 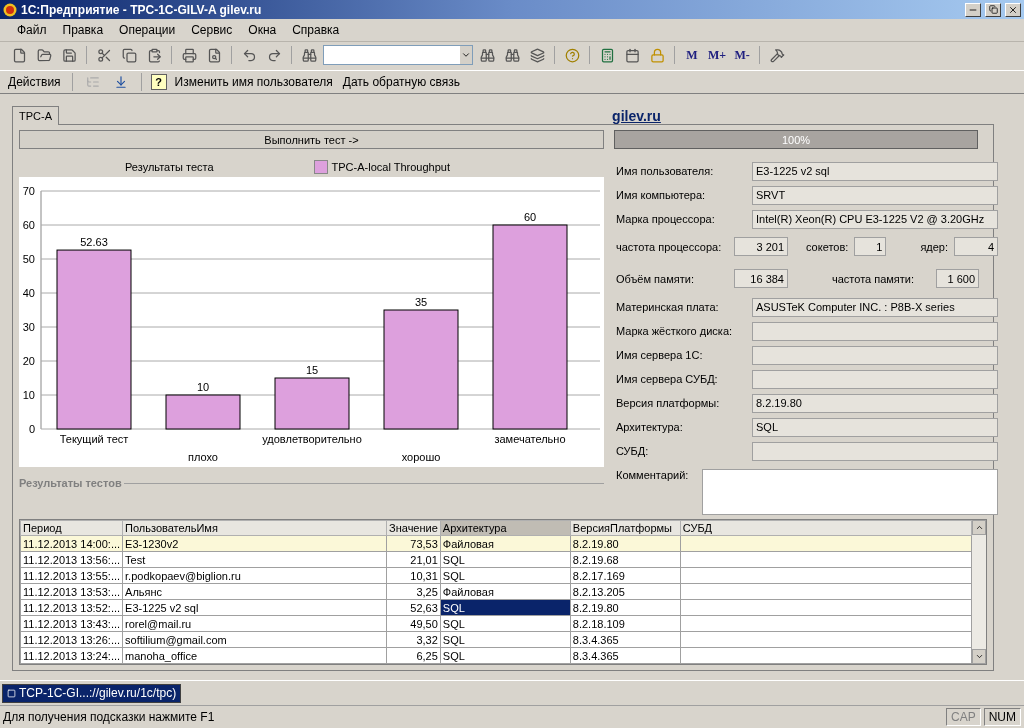 What do you see at coordinates (10, 9) in the screenshot?
I see `app-logo-icon` at bounding box center [10, 9].